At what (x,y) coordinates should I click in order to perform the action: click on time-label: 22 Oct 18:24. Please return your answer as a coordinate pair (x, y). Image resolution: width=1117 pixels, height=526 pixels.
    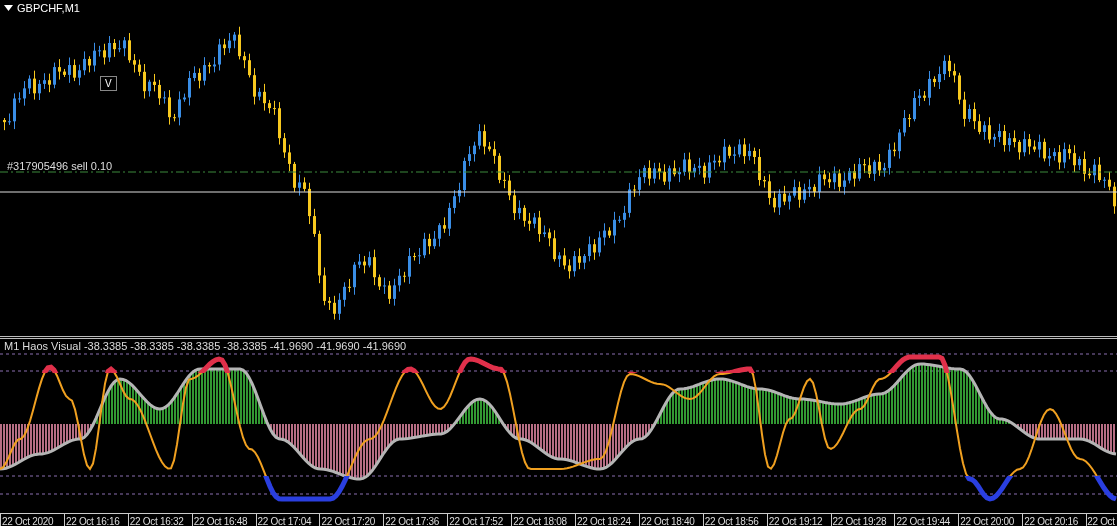
    Looking at the image, I should click on (607, 520).